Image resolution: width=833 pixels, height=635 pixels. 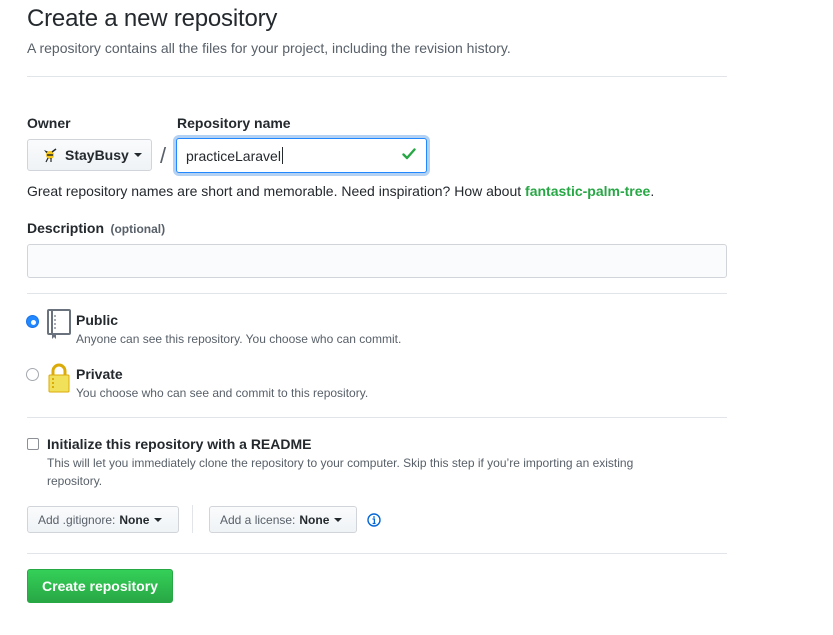 What do you see at coordinates (234, 123) in the screenshot?
I see `repository-name-label: Repository name` at bounding box center [234, 123].